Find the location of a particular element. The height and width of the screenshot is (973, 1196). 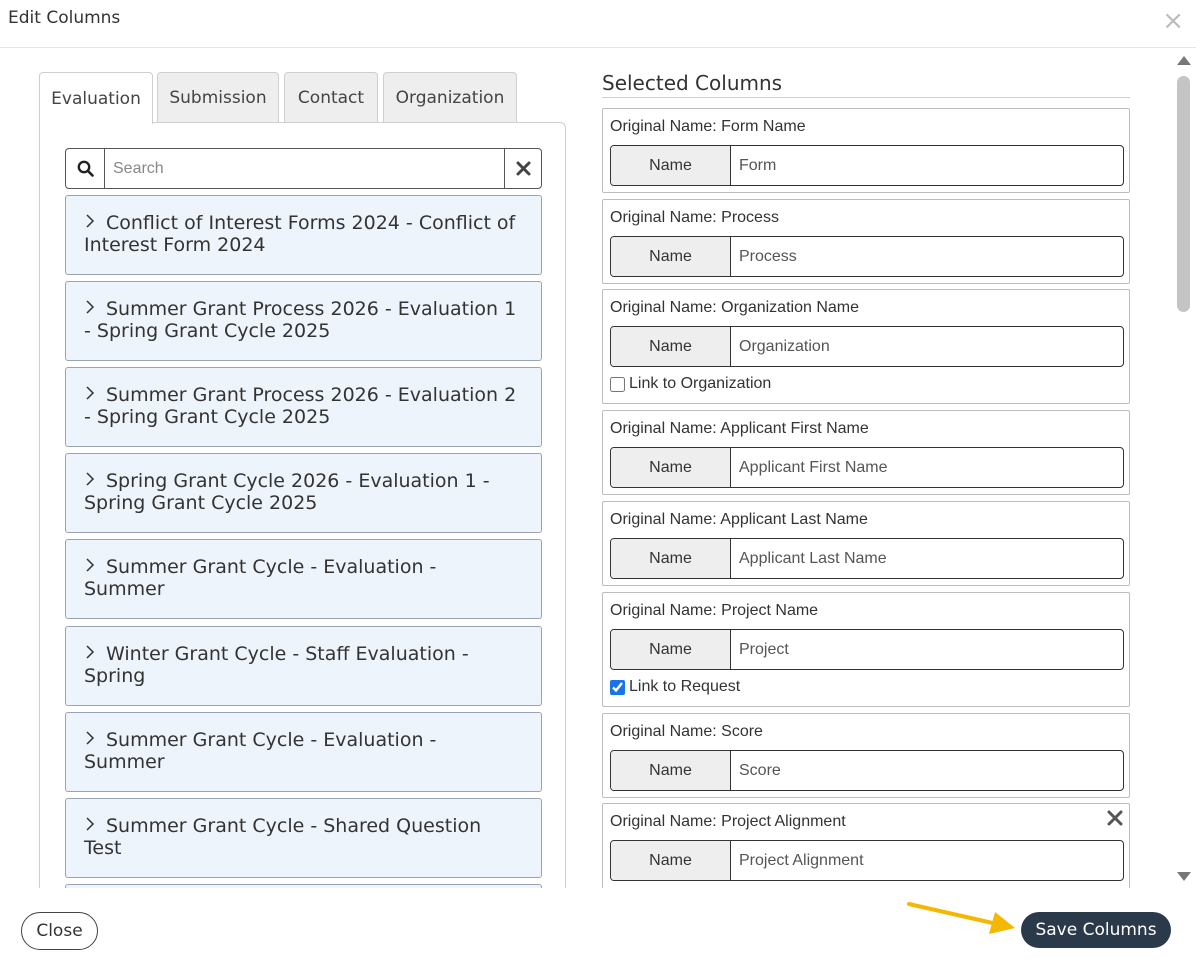

link-label: Link to Organization is located at coordinates (700, 383).